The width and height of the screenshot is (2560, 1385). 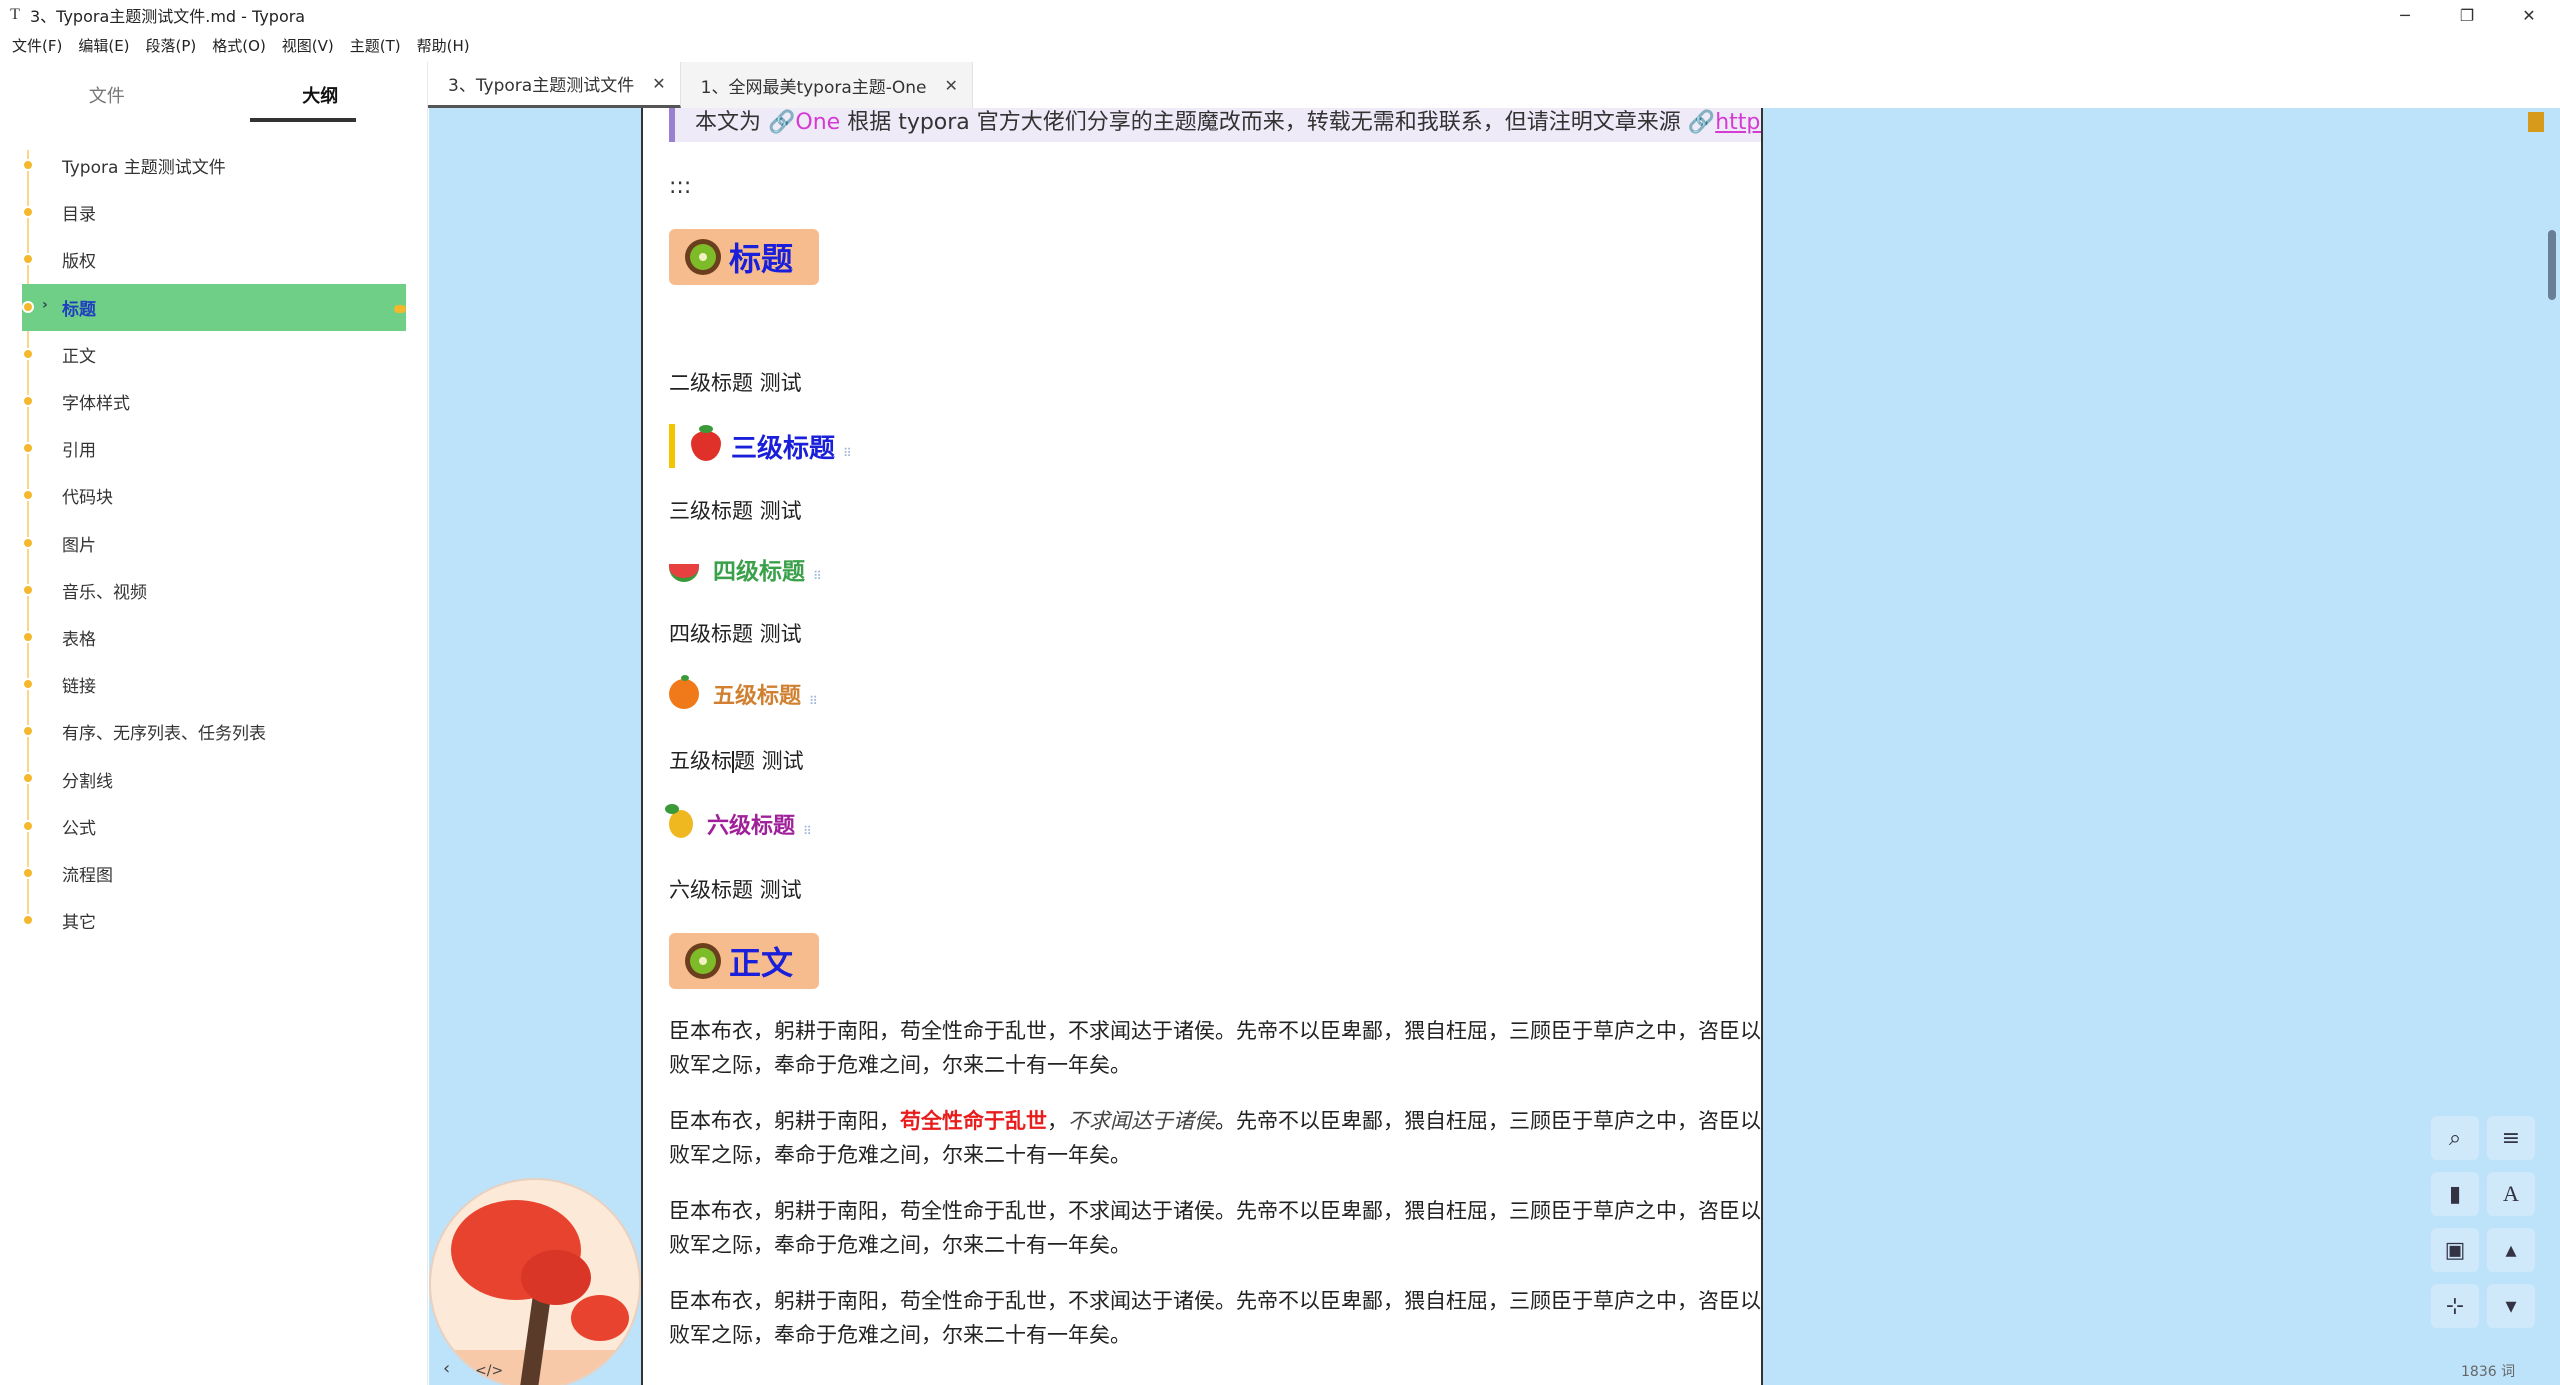 I want to click on outline-item: 目录, so click(x=214, y=212).